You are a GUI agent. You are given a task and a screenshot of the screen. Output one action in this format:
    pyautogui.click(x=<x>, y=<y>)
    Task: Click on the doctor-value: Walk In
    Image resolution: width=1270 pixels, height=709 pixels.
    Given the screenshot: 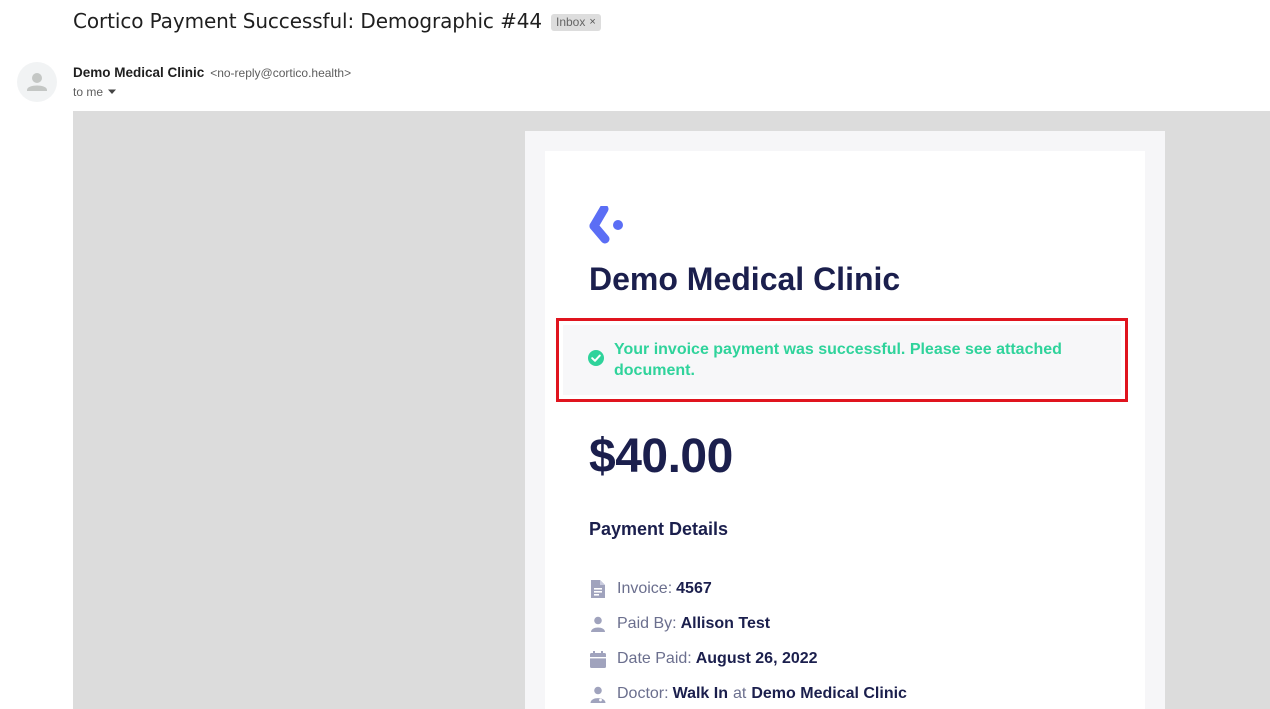 What is the action you would take?
    pyautogui.click(x=700, y=693)
    